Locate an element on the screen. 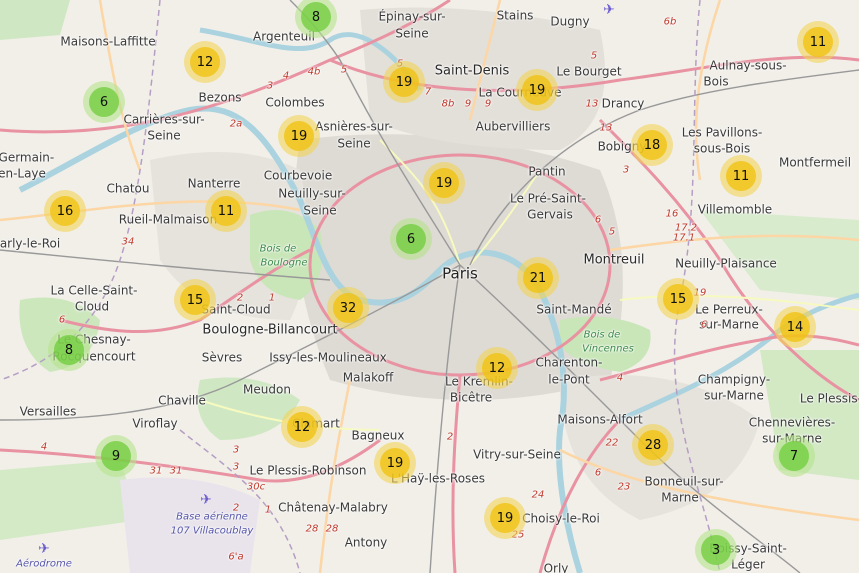 The image size is (859, 573). marker-cluster: 14 is located at coordinates (795, 327).